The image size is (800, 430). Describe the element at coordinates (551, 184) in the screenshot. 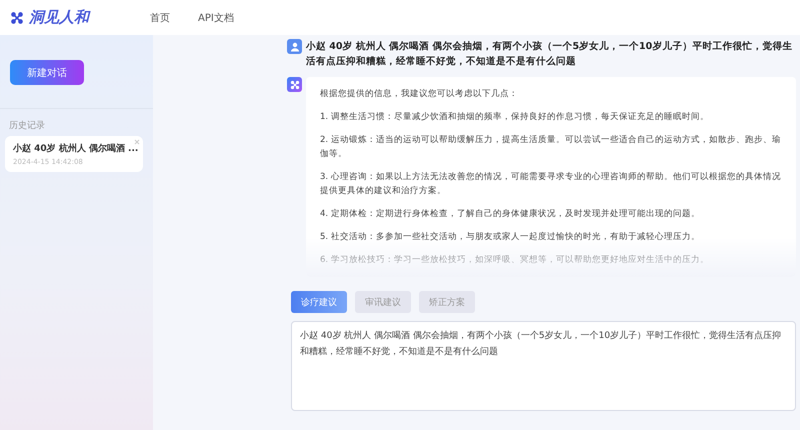

I see `answer-paragraph: 3. 心理咨询：如果以上方法无法改善您的情况，可能需要寻求专业的心理咨询师的帮助。他们可以根据您的具体情况提供更具体的建议和治疗方案。` at that location.